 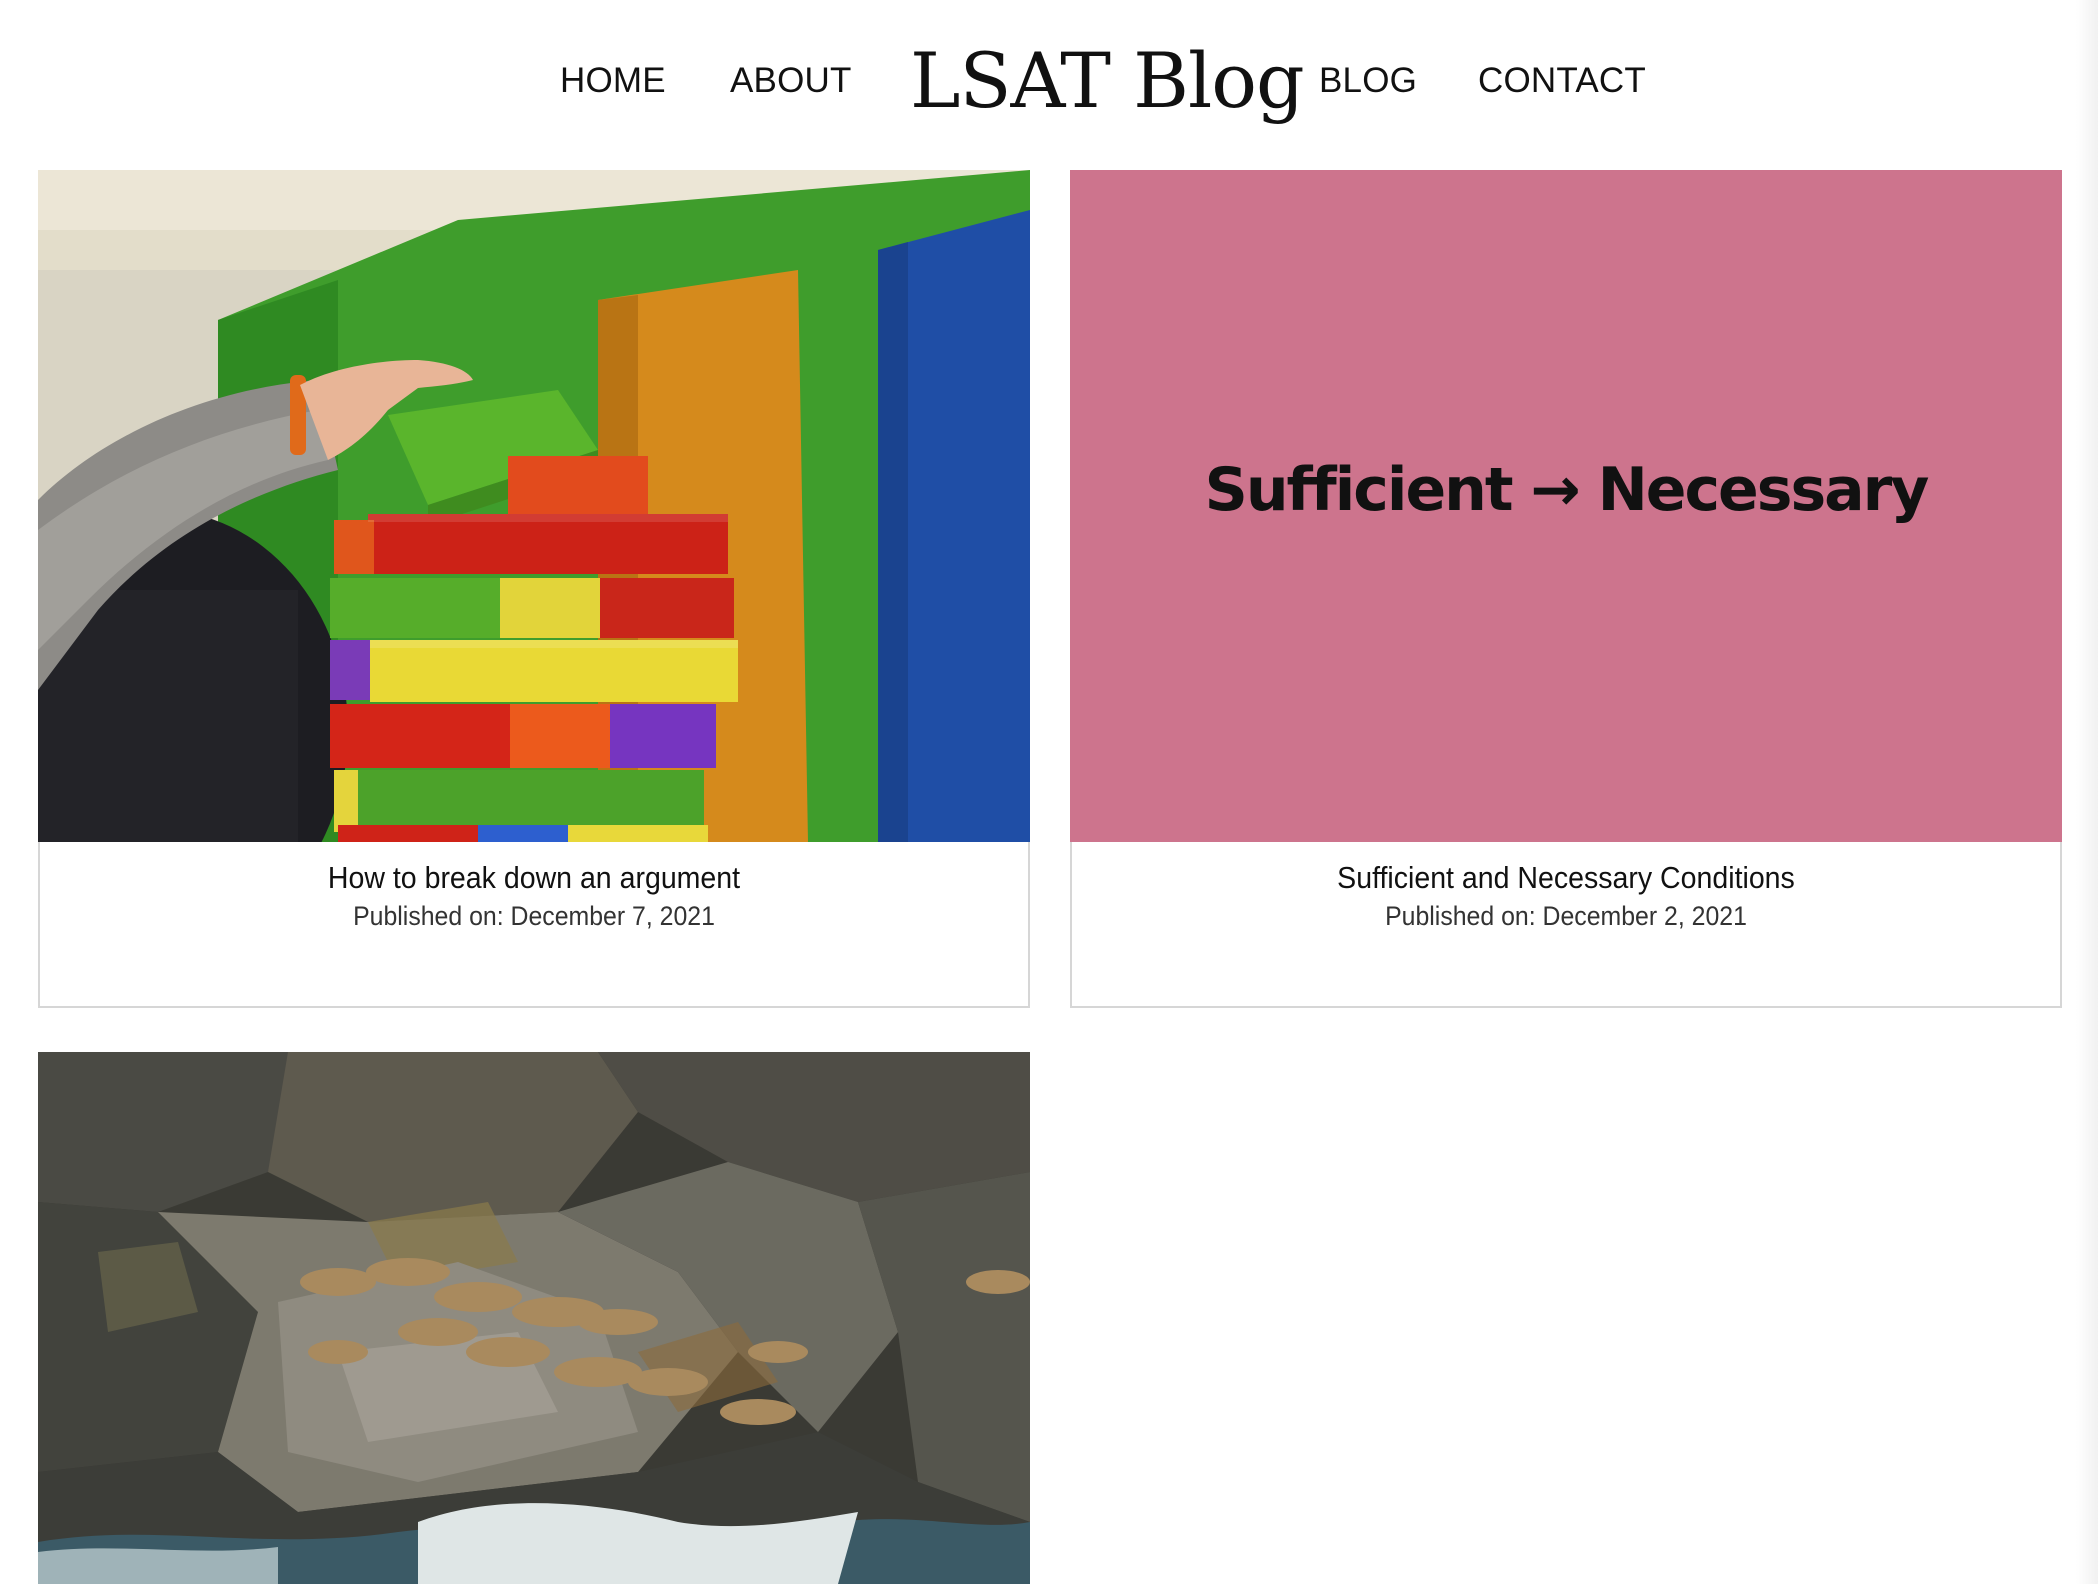 I want to click on post-date: Published on: December 7, 2021, so click(x=534, y=916).